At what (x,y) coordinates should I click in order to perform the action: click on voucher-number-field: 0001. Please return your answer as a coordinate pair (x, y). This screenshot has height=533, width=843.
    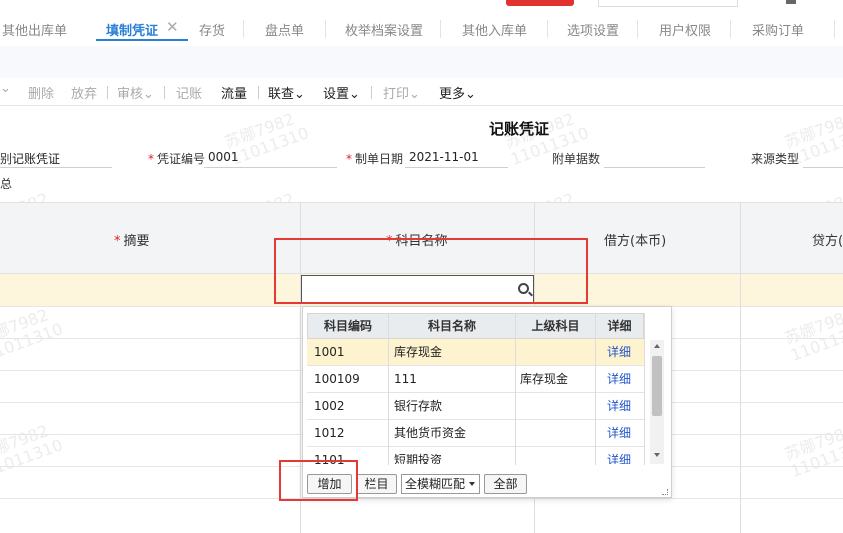
    Looking at the image, I should click on (223, 157).